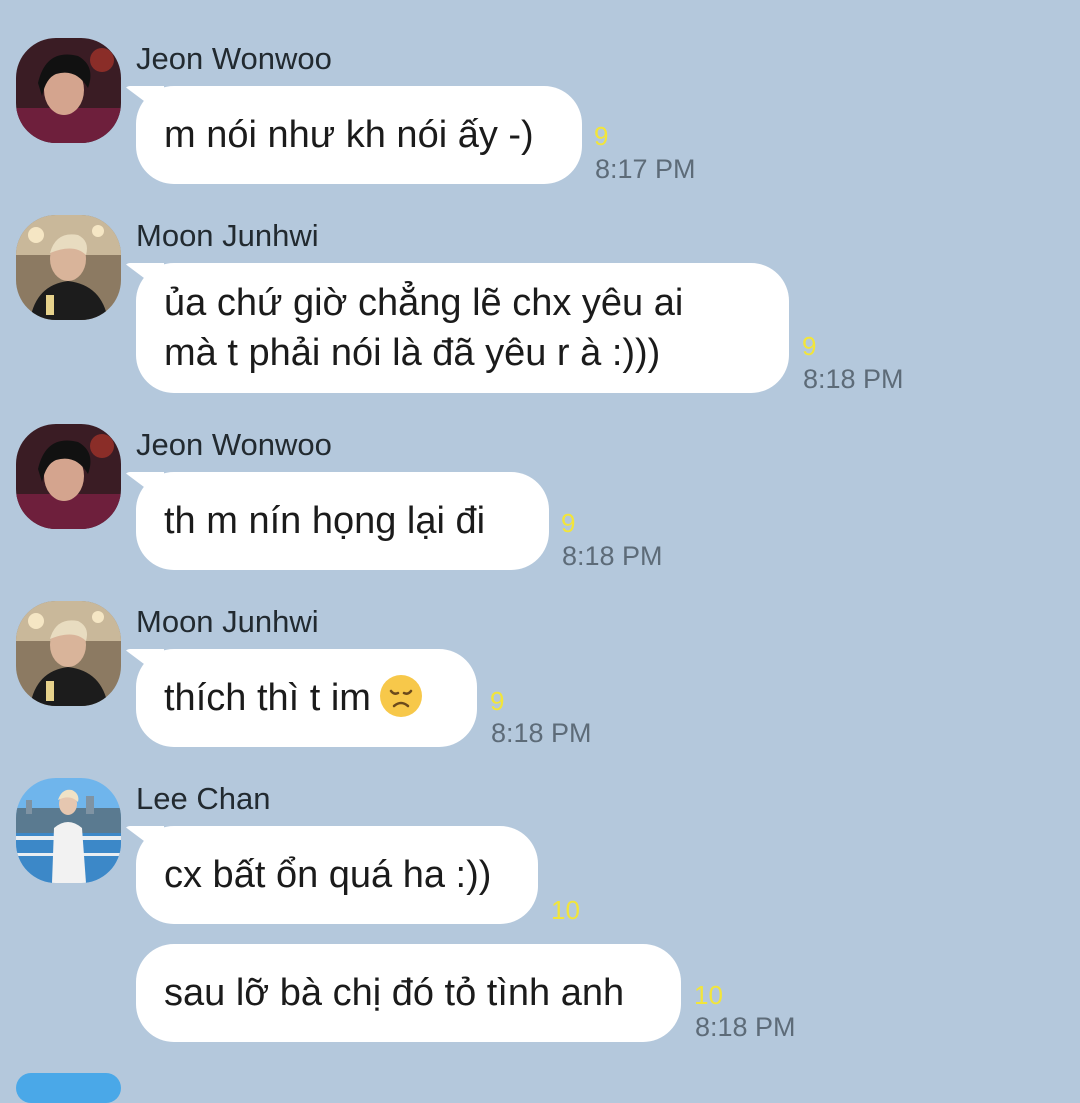  Describe the element at coordinates (645, 169) in the screenshot. I see `message-time: 8:17 PM` at that location.